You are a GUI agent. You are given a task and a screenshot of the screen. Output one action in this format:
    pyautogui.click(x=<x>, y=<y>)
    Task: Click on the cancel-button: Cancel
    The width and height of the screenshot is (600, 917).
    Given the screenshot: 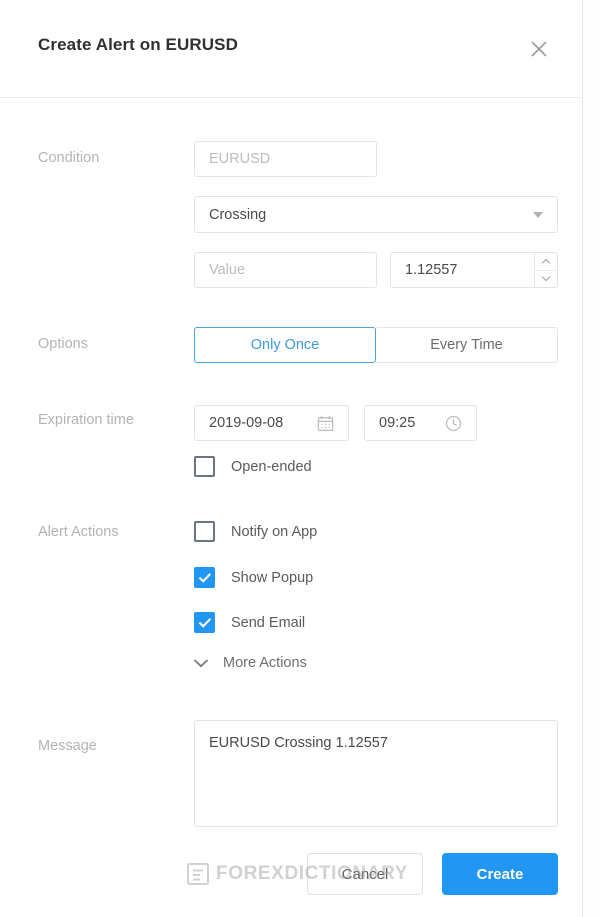 What is the action you would take?
    pyautogui.click(x=365, y=874)
    